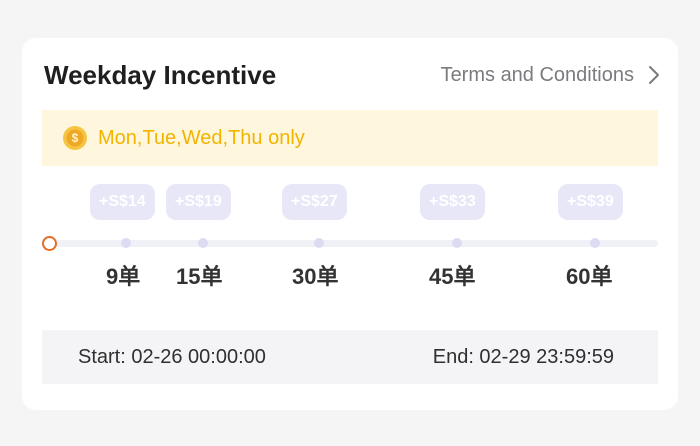 The image size is (700, 446). Describe the element at coordinates (160, 75) in the screenshot. I see `incentive-title: Weekday Incentive` at that location.